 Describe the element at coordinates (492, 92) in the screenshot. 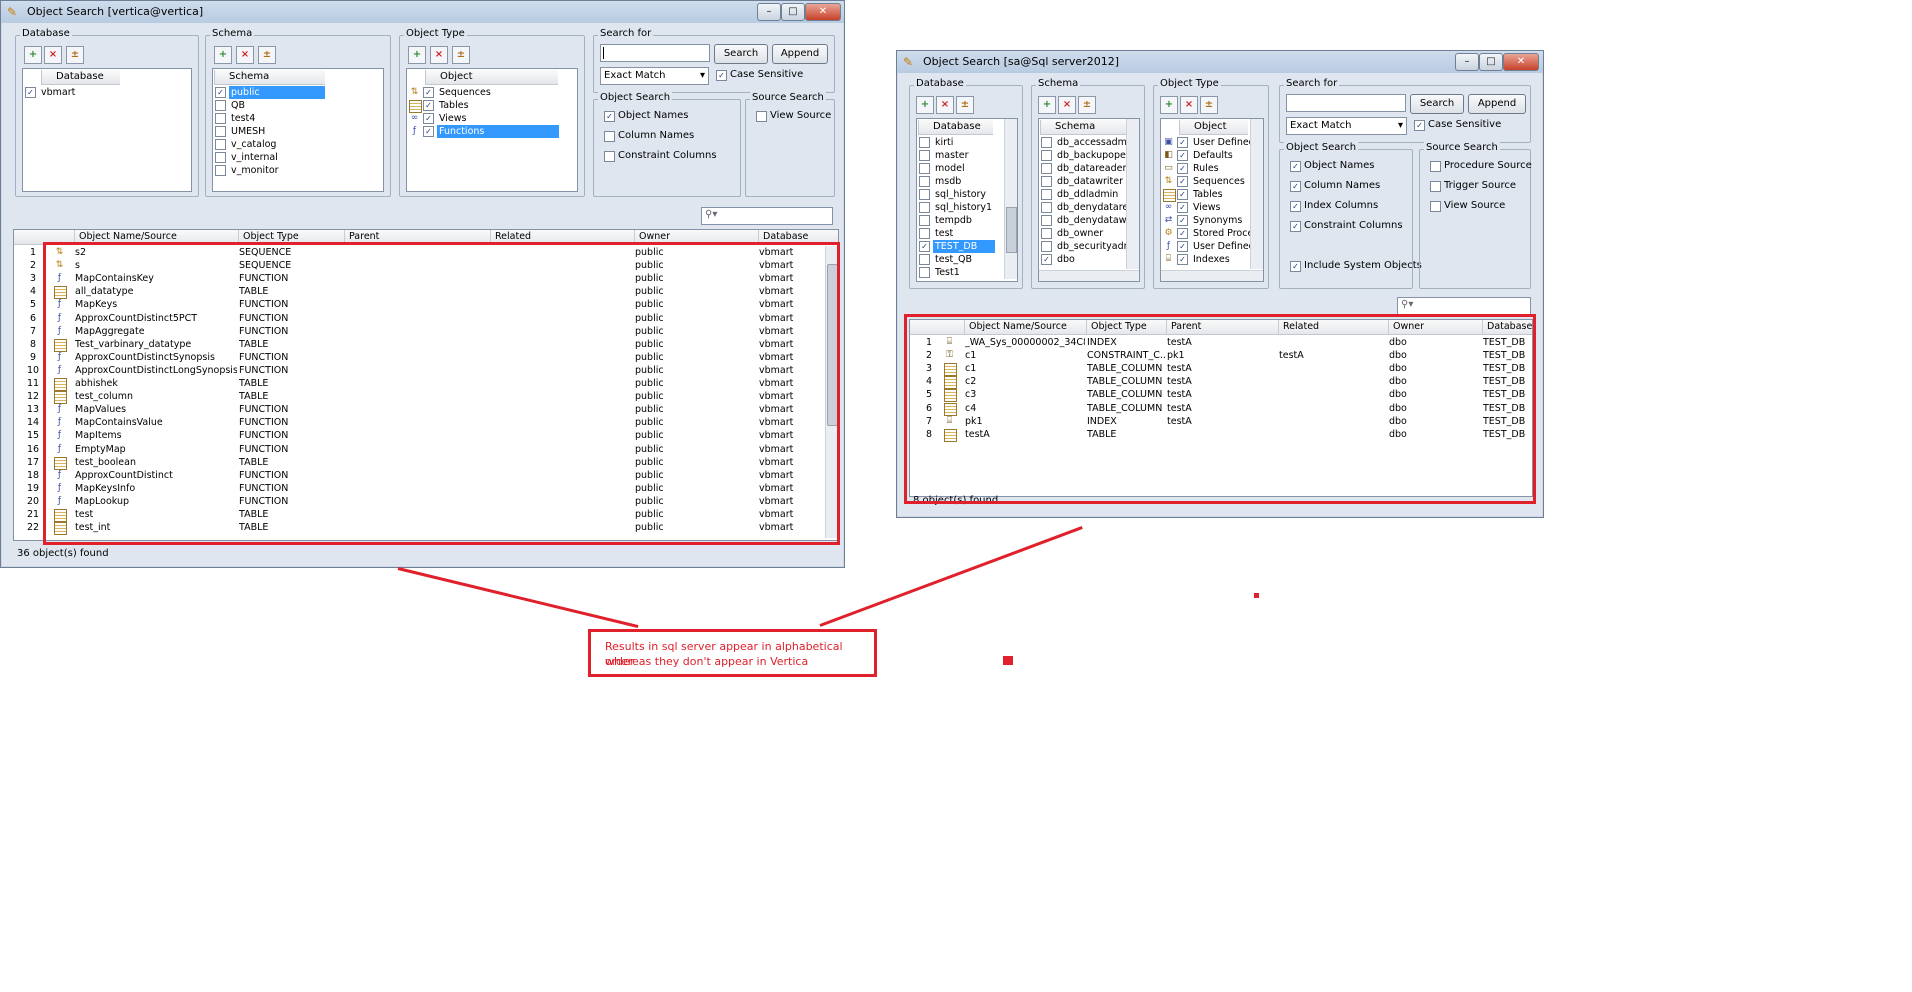

I see `list-item: ⇅ ✓ Sequences` at that location.